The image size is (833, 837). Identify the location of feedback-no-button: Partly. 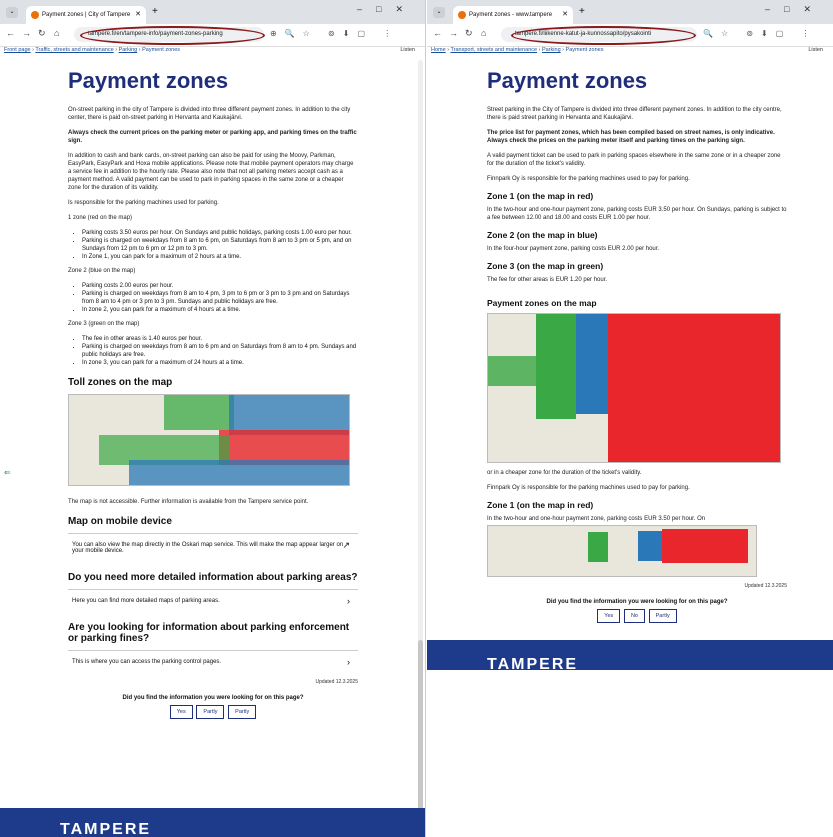
(210, 712).